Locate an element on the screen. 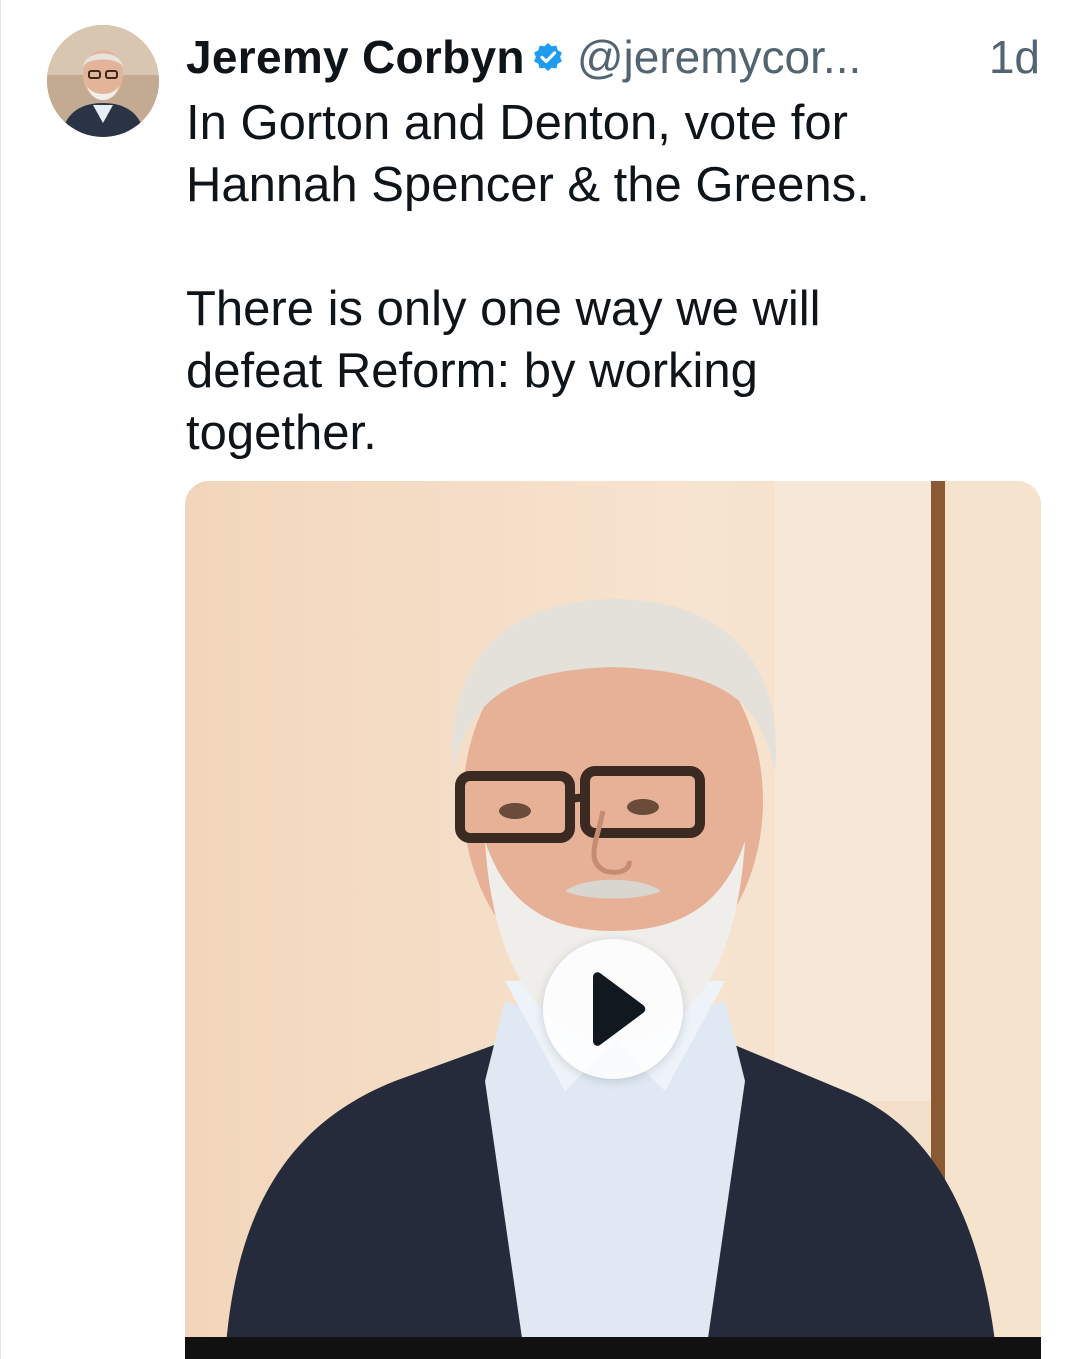 Image resolution: width=1080 pixels, height=1359 pixels. play-icon is located at coordinates (619, 1009).